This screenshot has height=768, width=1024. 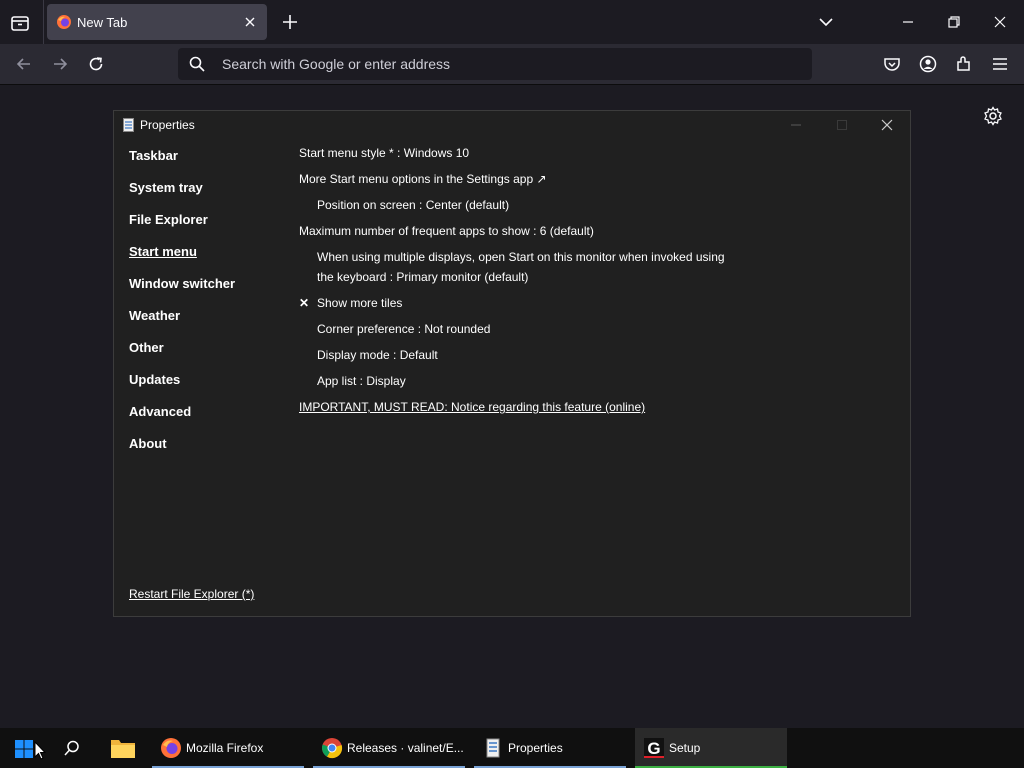 I want to click on tab-new-tab: New Tab, so click(x=157, y=22).